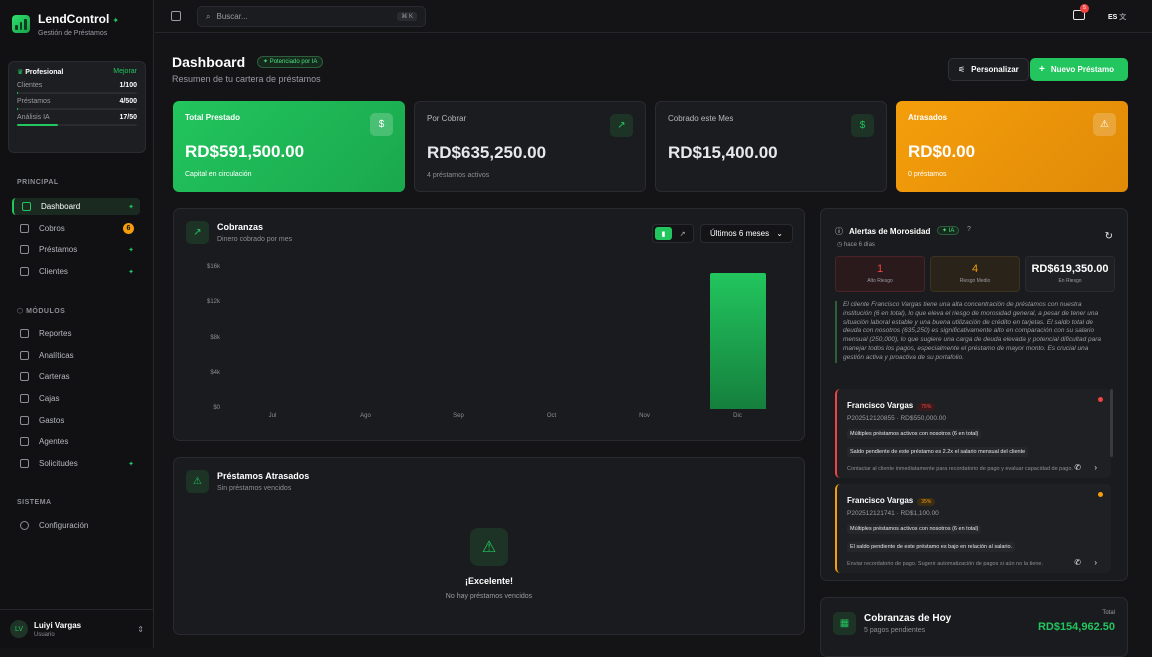  I want to click on plan-row-label: Clientes, so click(29, 85).